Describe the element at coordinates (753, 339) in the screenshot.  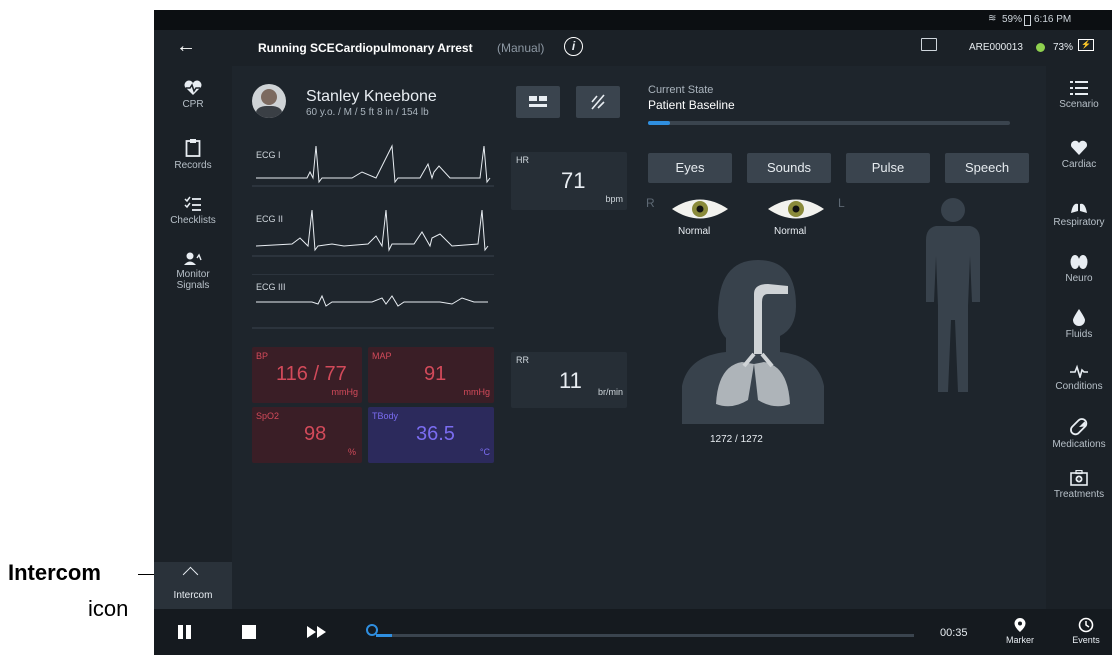
I see `airway-lungs-figure` at that location.